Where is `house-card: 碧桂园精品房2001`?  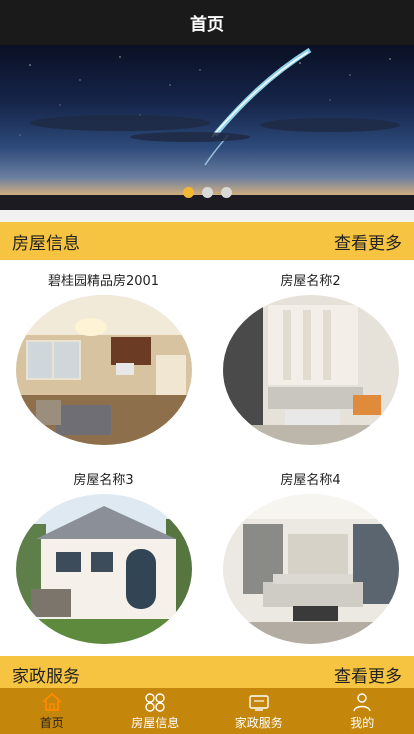
house-card: 碧桂园精品房2001 is located at coordinates (103, 359).